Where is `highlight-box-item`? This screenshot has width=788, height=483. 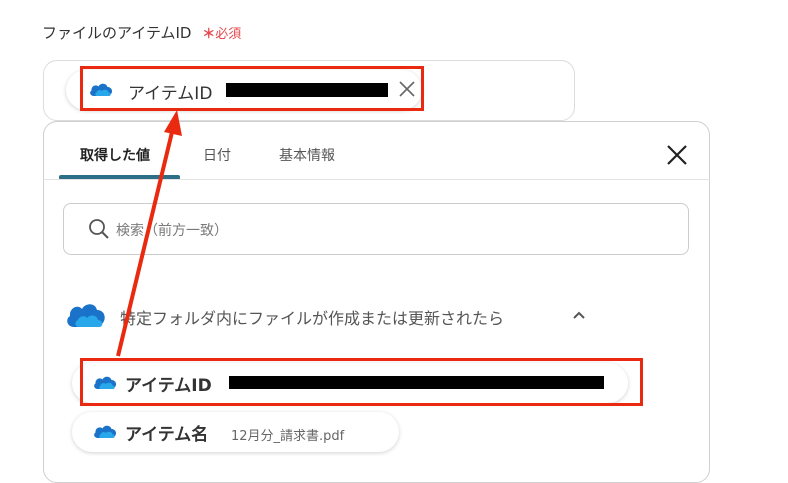 highlight-box-item is located at coordinates (361, 382).